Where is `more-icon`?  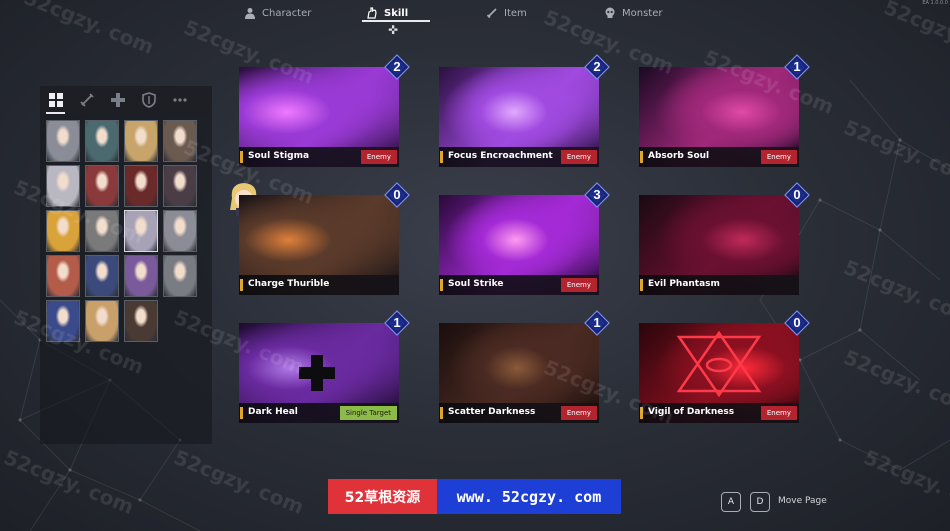 more-icon is located at coordinates (179, 100).